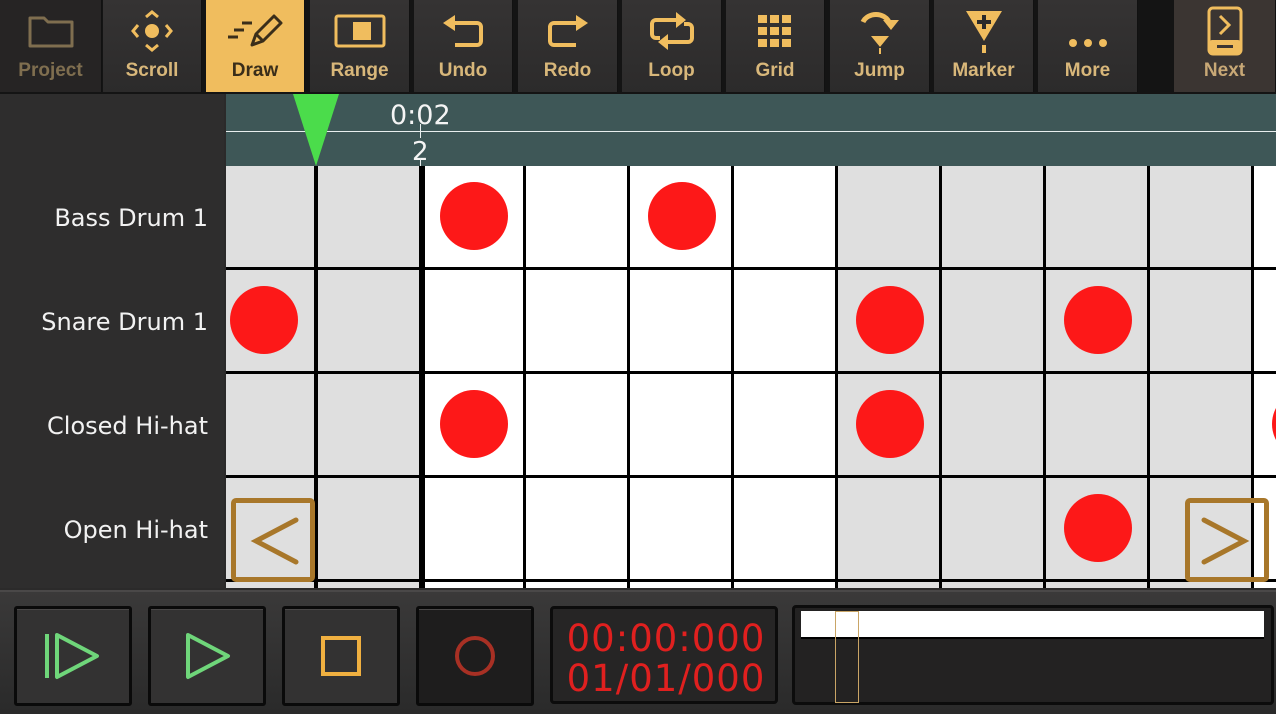 Image resolution: width=1276 pixels, height=714 pixels. Describe the element at coordinates (775, 70) in the screenshot. I see `grid-label: Grid` at that location.